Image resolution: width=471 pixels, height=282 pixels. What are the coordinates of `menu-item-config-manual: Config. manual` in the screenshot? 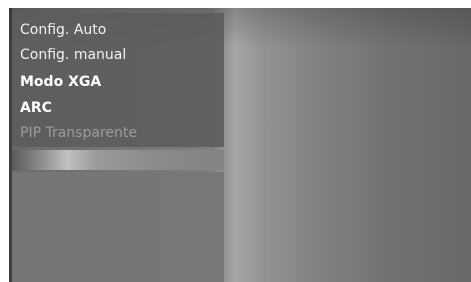 It's located at (73, 55).